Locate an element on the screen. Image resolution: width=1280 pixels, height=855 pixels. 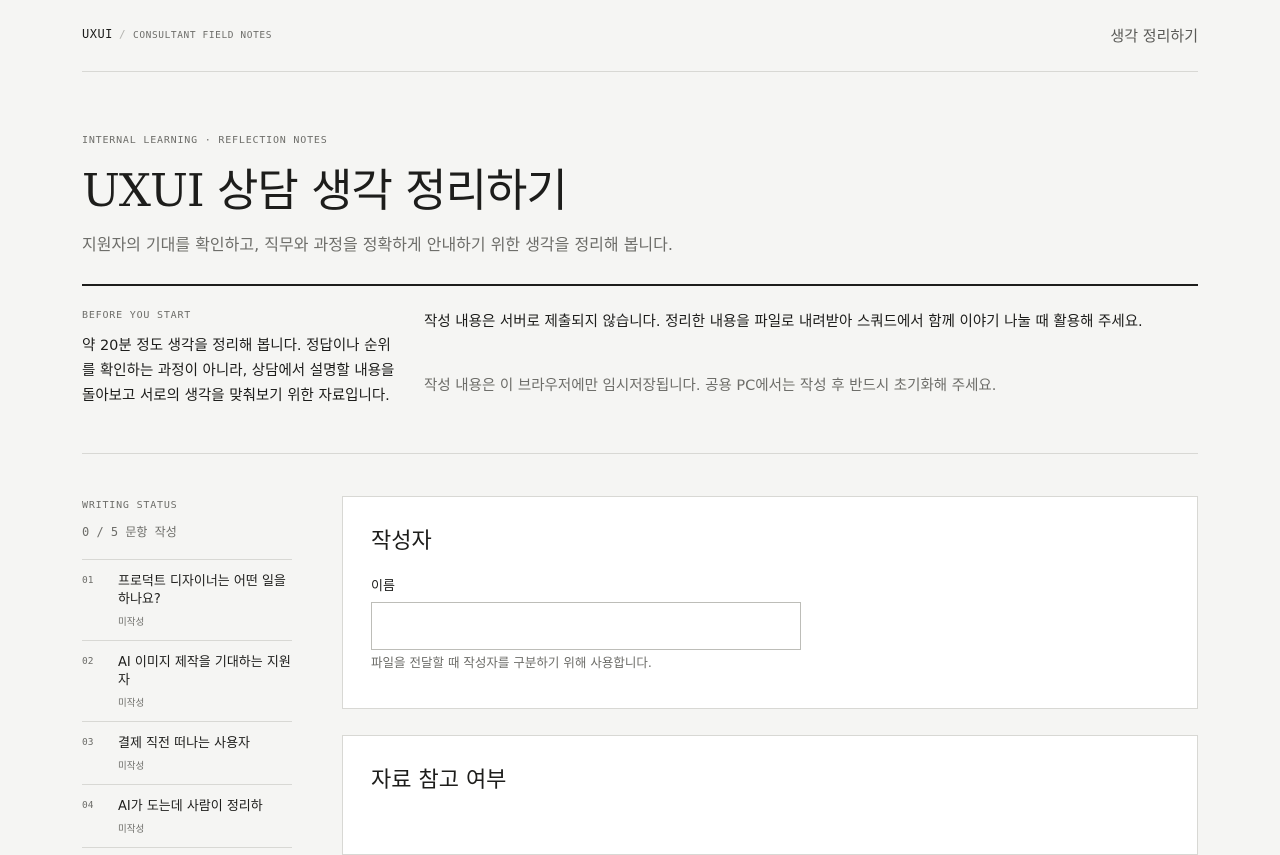
name-input is located at coordinates (586, 626).